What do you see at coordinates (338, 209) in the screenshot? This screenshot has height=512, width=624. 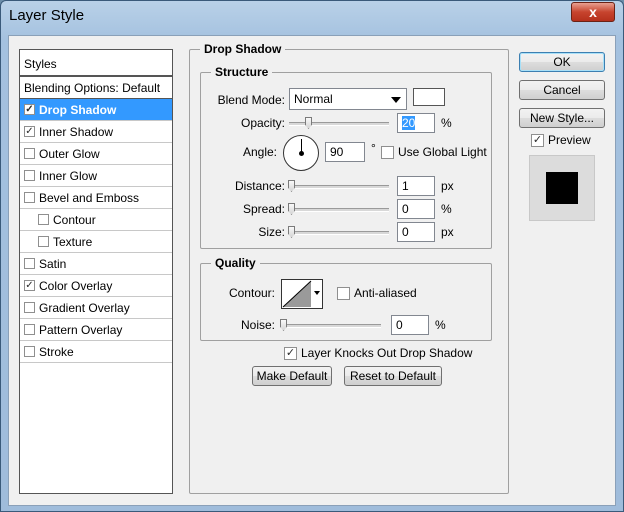 I see `spread-slider` at bounding box center [338, 209].